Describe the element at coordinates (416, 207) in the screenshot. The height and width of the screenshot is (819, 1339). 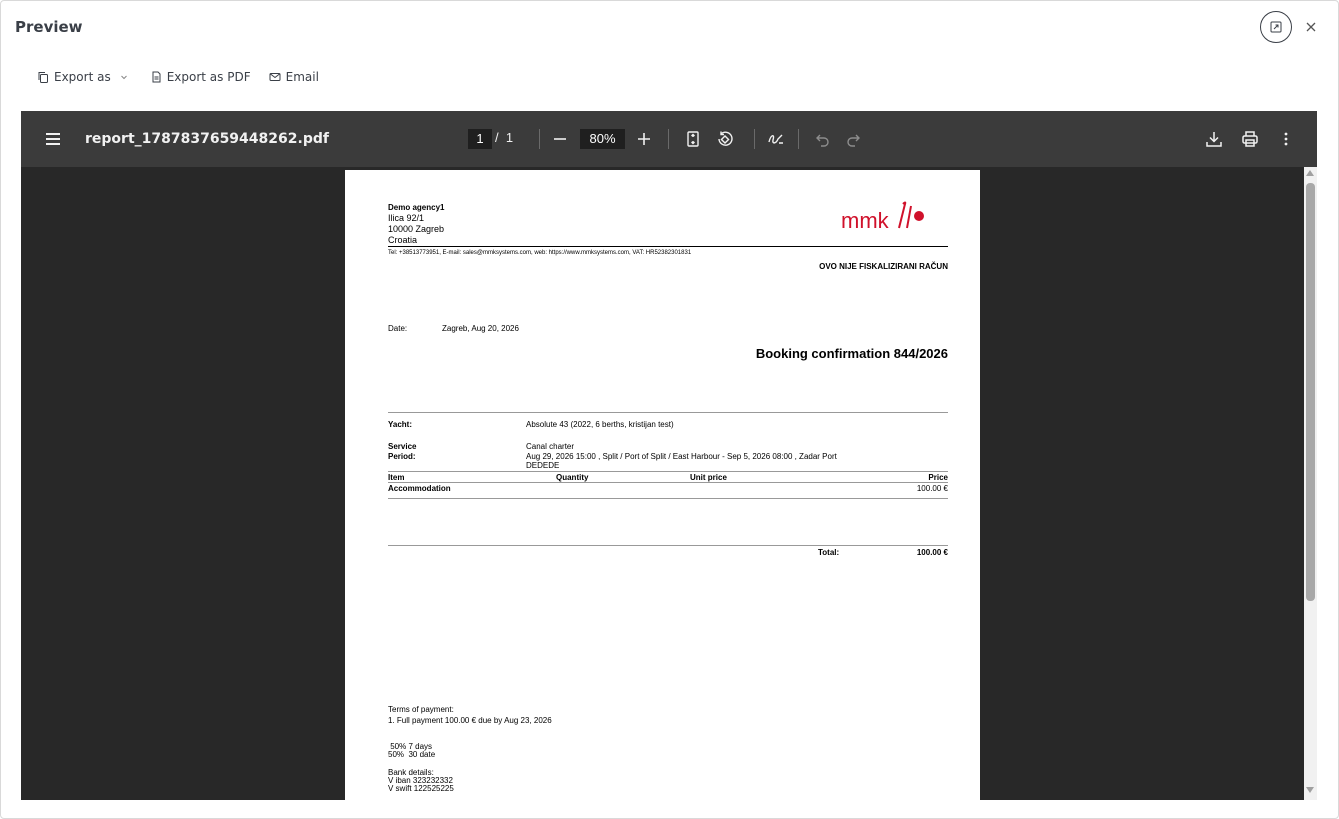
I see `company-name: Demo agency1` at that location.